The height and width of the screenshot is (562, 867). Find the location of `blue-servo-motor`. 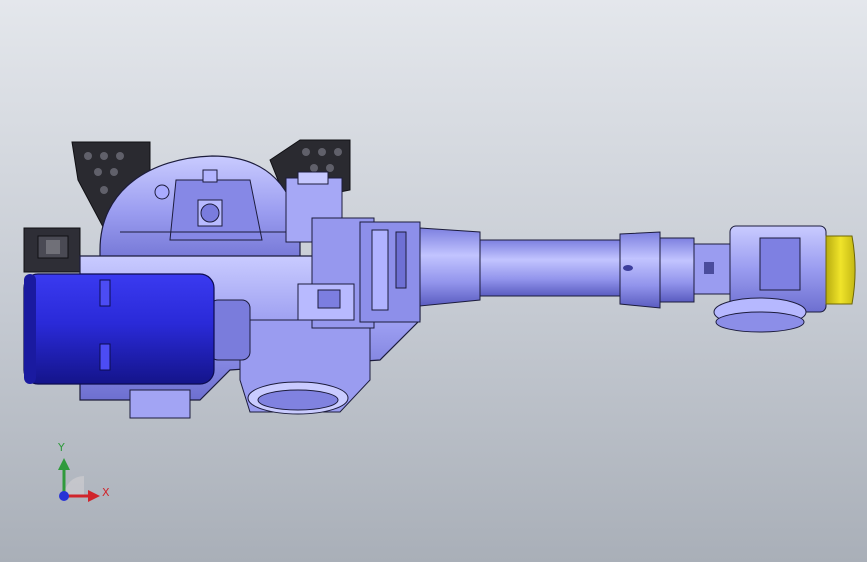

blue-servo-motor is located at coordinates (119, 329).